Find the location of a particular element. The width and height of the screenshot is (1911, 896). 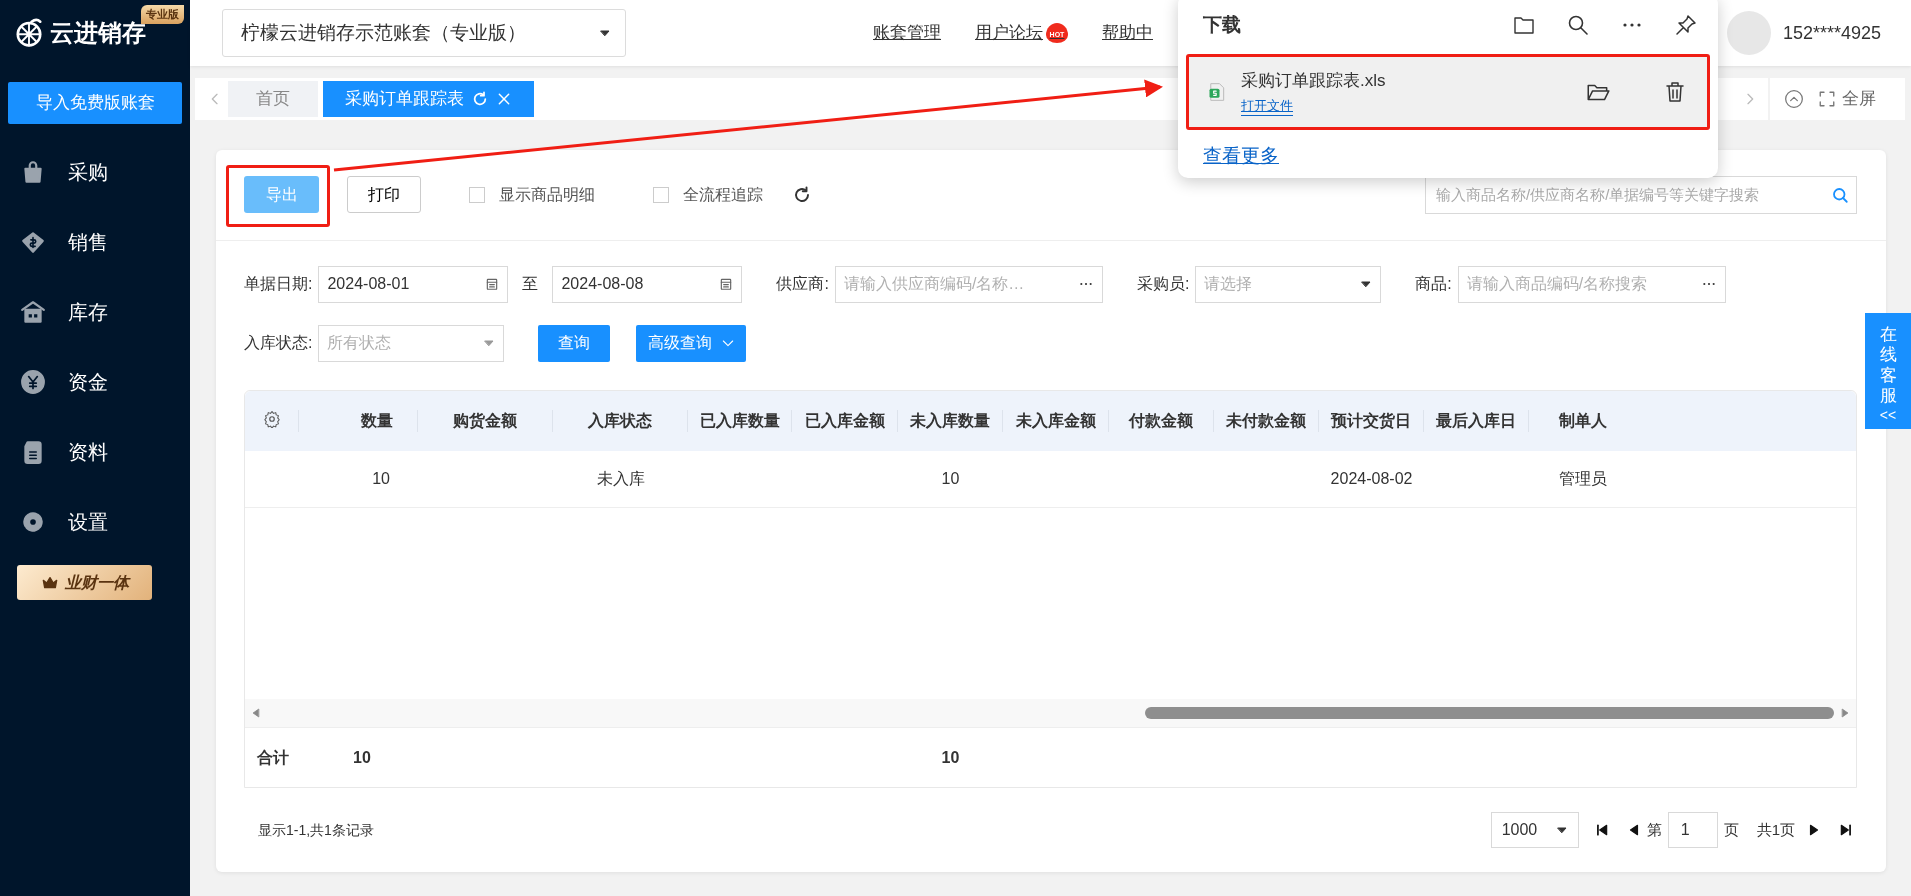

scroll-right-icon is located at coordinates (1845, 713).